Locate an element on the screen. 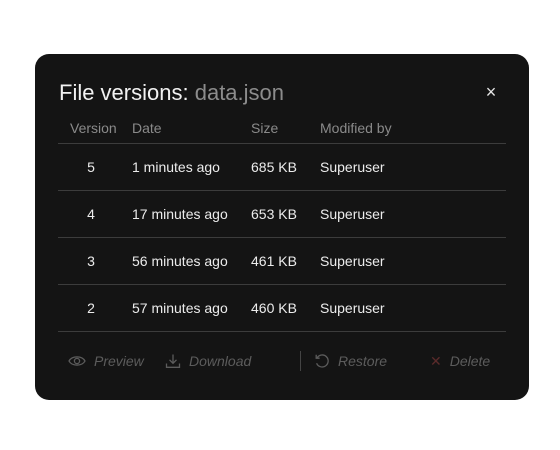 The width and height of the screenshot is (560, 450). restore-icon is located at coordinates (322, 361).